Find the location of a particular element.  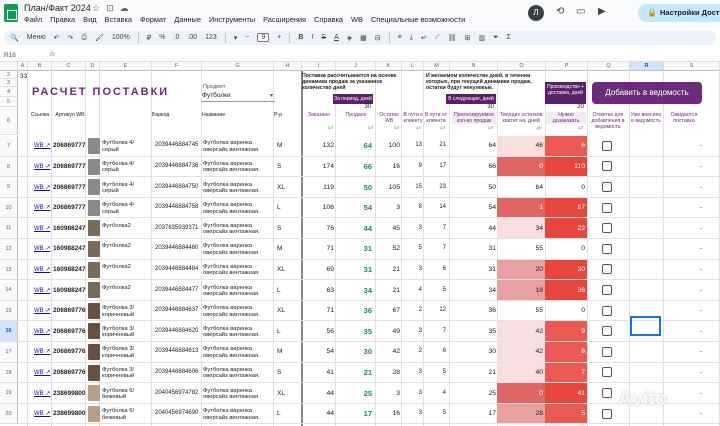

need-cell: 6 is located at coordinates (566, 145).